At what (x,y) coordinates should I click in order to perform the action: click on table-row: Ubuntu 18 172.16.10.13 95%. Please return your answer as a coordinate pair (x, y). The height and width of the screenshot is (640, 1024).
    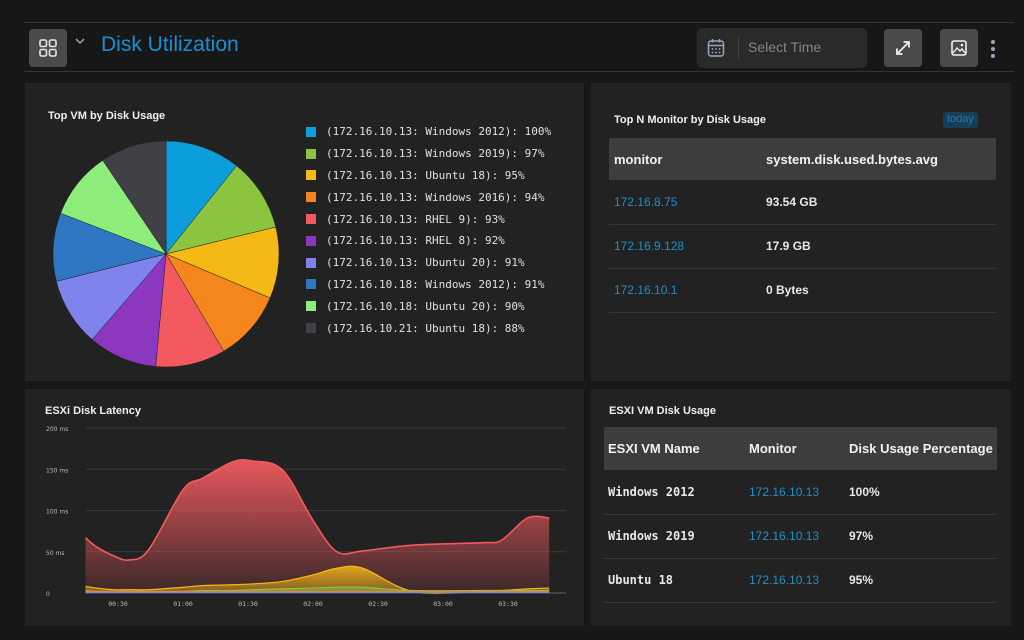
    Looking at the image, I should click on (800, 580).